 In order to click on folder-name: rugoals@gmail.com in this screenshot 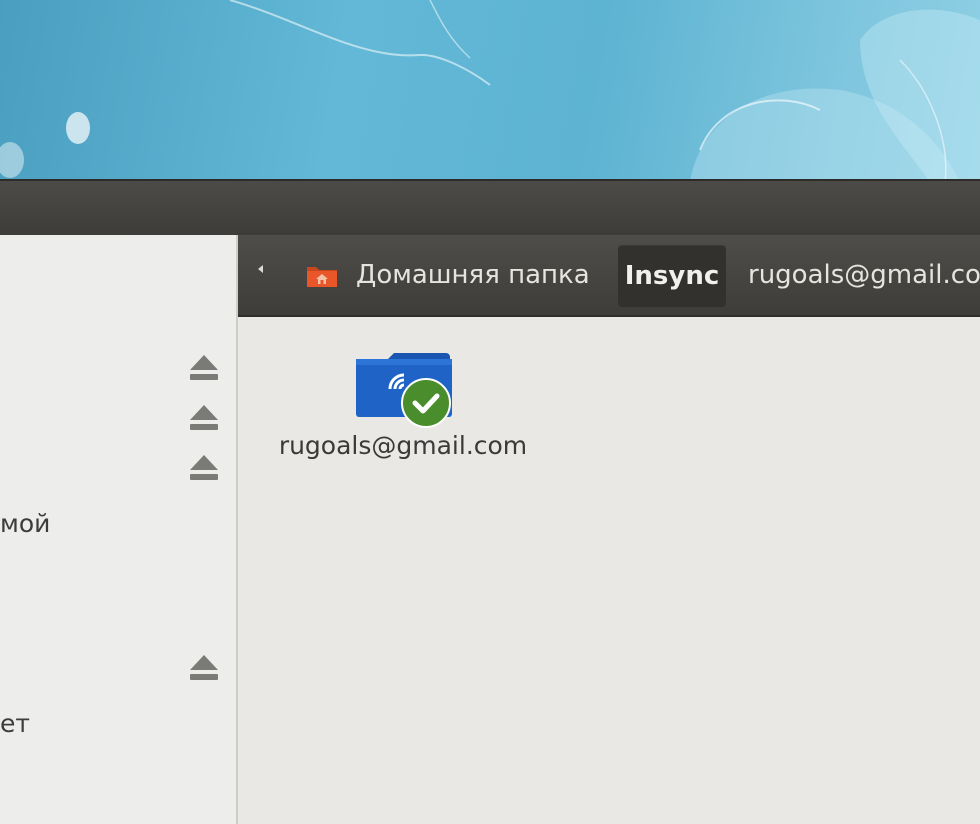, I will do `click(403, 445)`.